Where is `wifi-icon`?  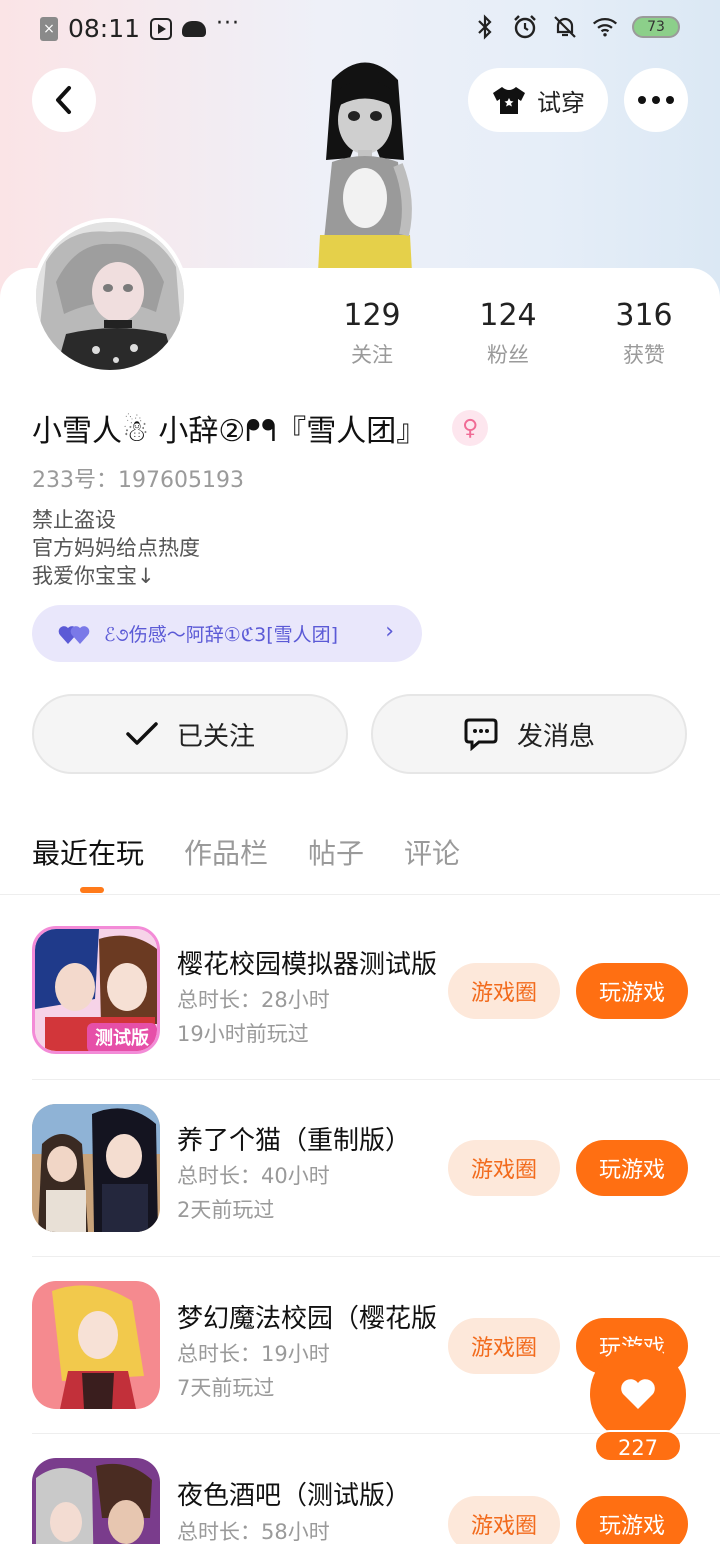
wifi-icon is located at coordinates (605, 27).